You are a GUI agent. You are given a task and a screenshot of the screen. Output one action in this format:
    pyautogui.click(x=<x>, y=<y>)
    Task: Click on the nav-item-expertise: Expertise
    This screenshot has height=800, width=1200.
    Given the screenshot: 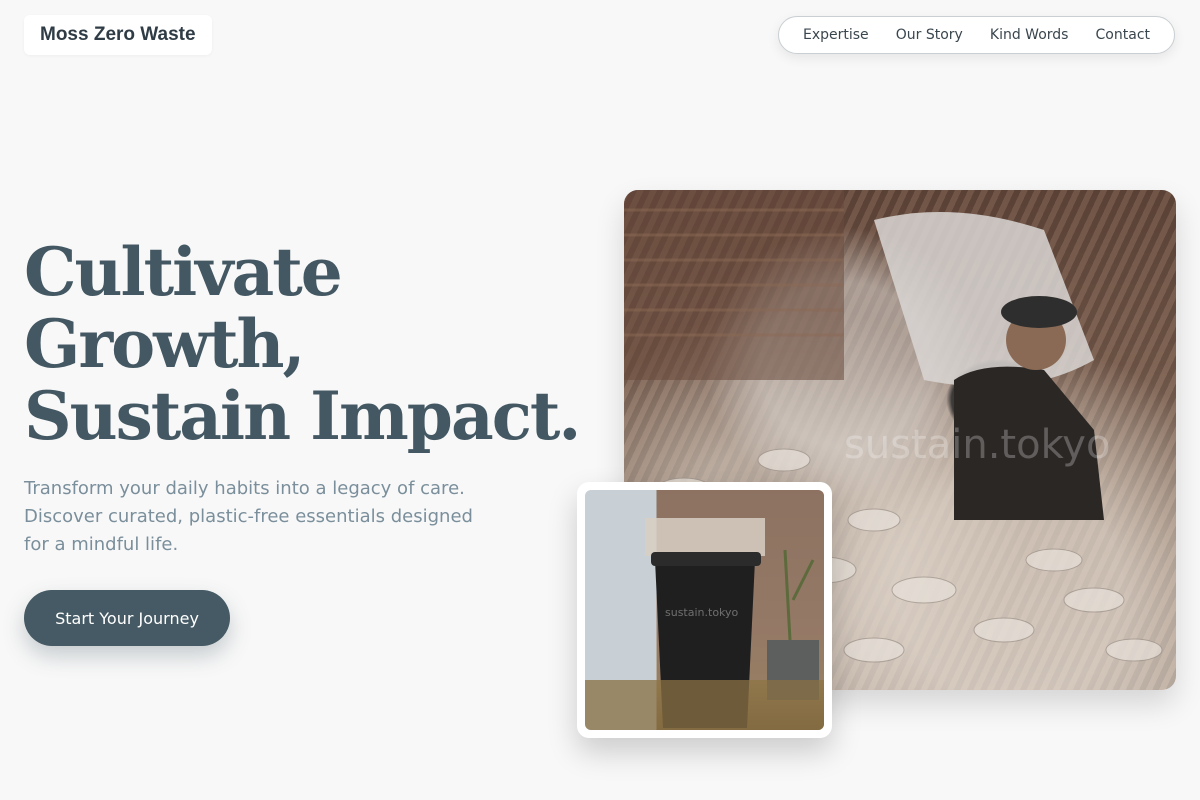 What is the action you would take?
    pyautogui.click(x=836, y=35)
    